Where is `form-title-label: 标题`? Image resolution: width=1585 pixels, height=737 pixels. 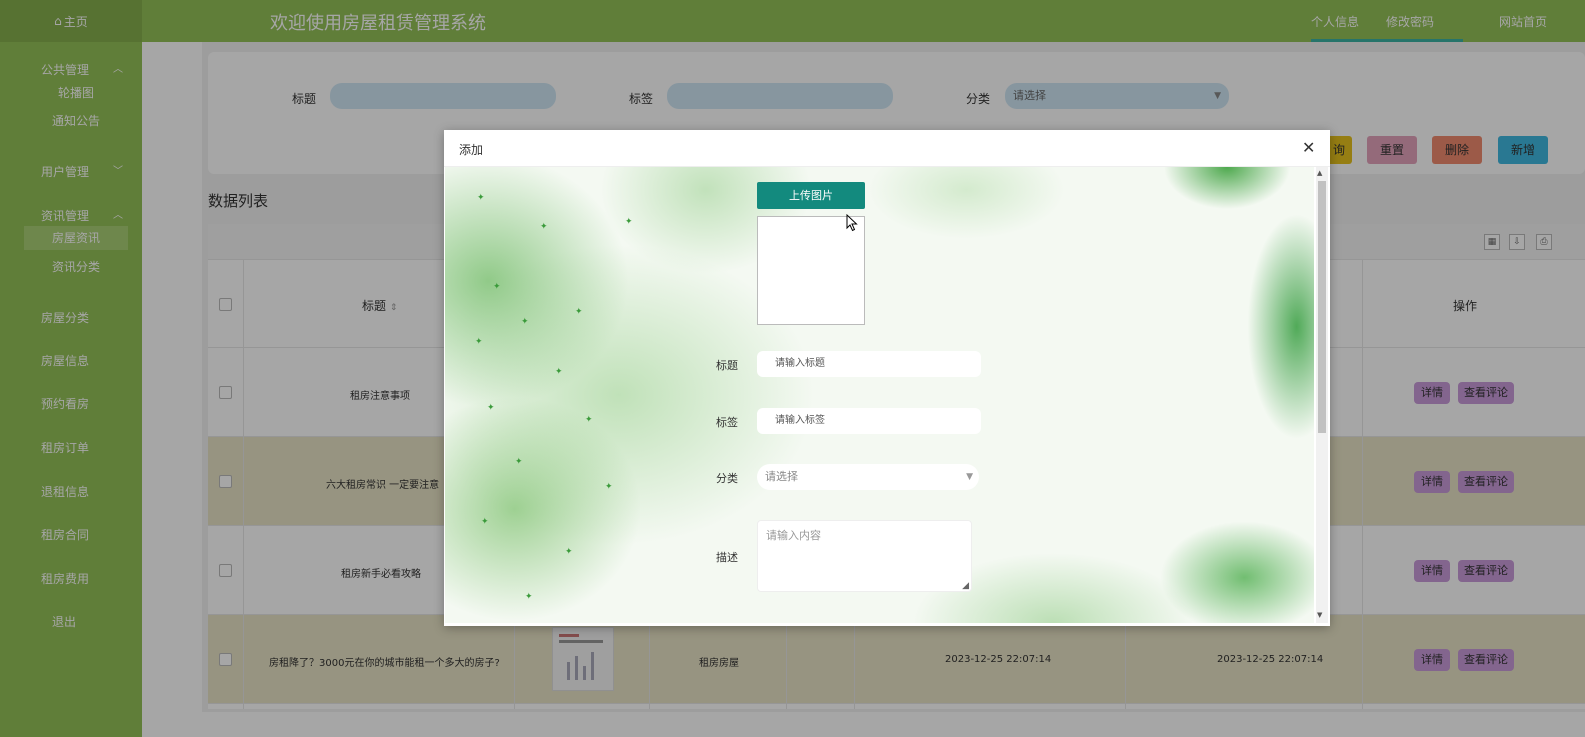 form-title-label: 标题 is located at coordinates (727, 365).